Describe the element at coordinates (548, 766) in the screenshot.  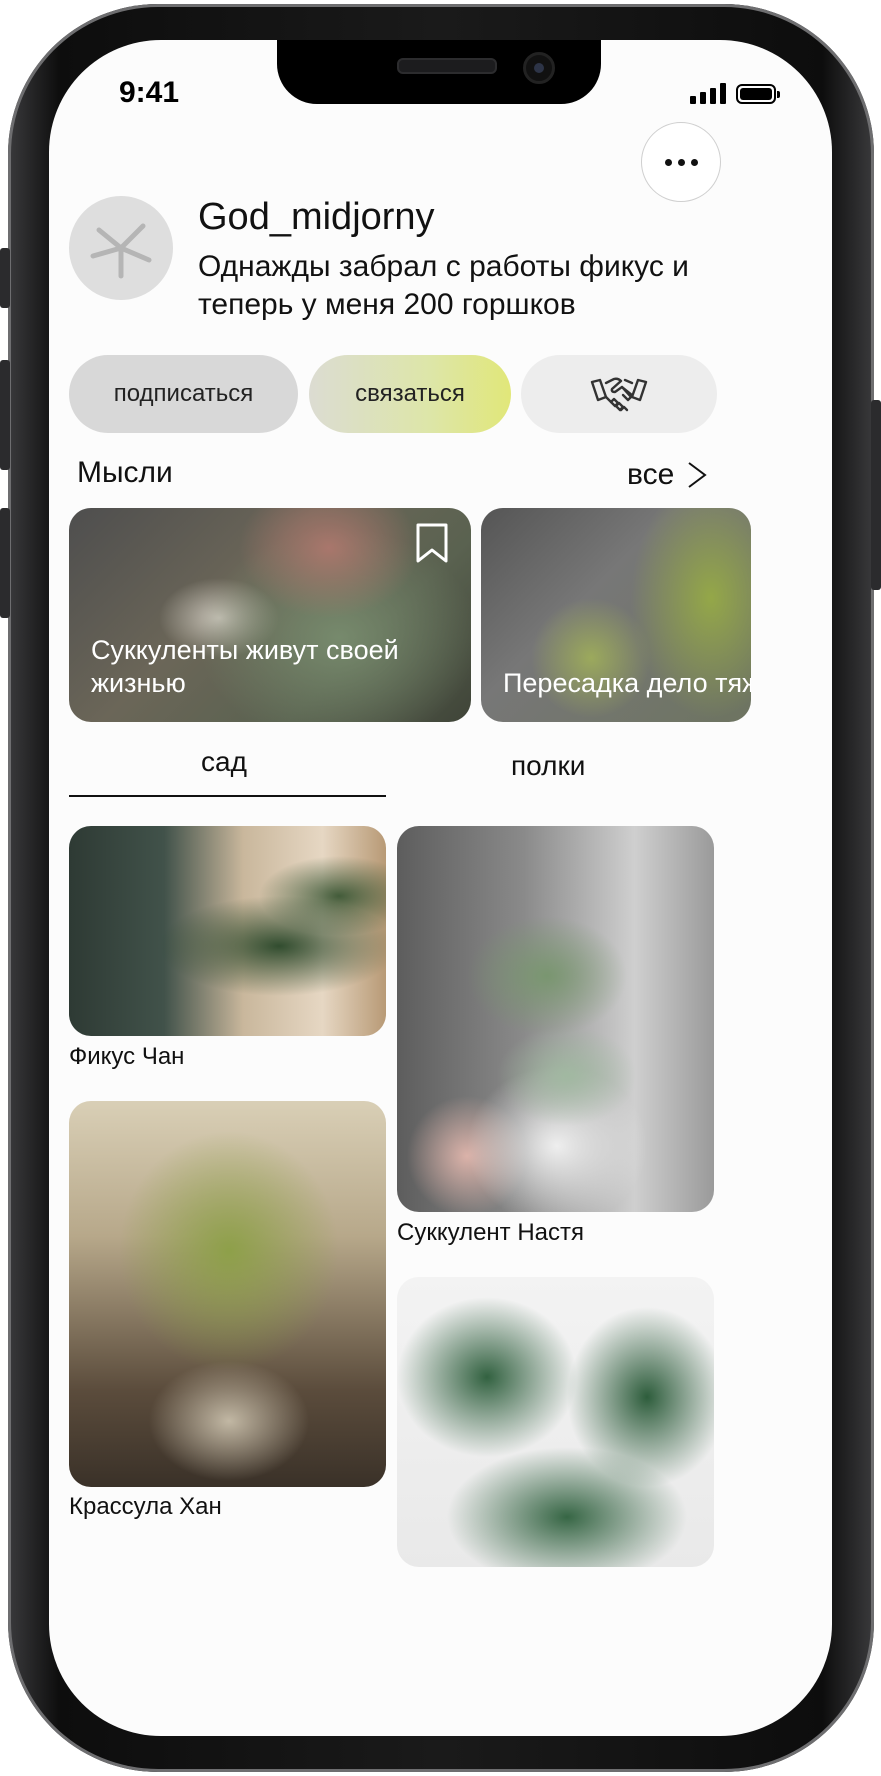
I see `tab-shelves: полки` at that location.